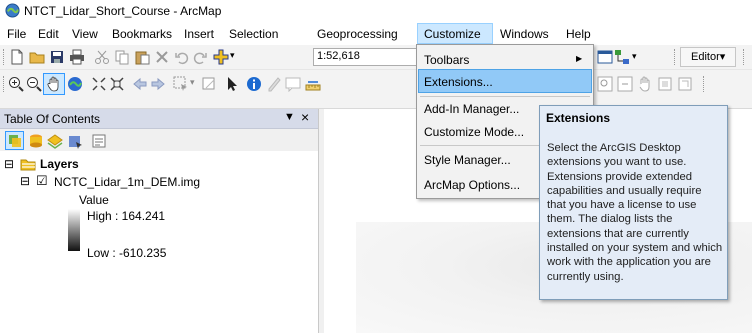 This screenshot has width=752, height=333. What do you see at coordinates (289, 117) in the screenshot?
I see `toc-autohide-pin-icon: ▼` at bounding box center [289, 117].